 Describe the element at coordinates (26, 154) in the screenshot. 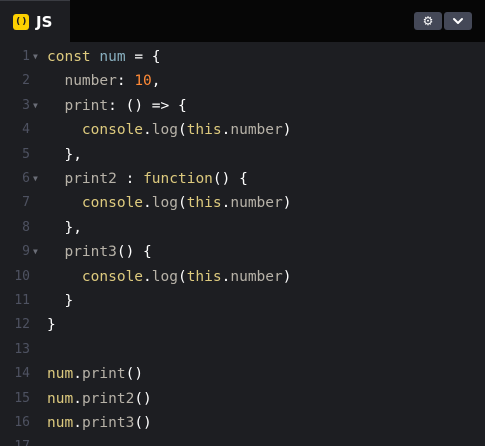

I see `line-number: 5` at that location.